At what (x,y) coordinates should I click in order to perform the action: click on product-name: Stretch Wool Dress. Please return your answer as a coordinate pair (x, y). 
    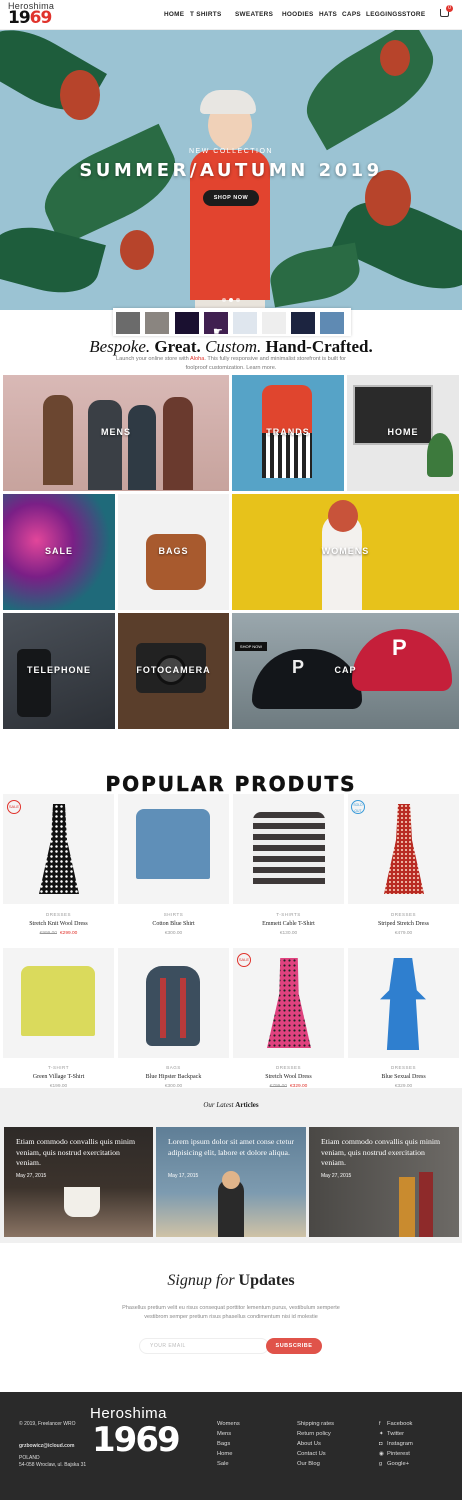
    Looking at the image, I should click on (288, 1077).